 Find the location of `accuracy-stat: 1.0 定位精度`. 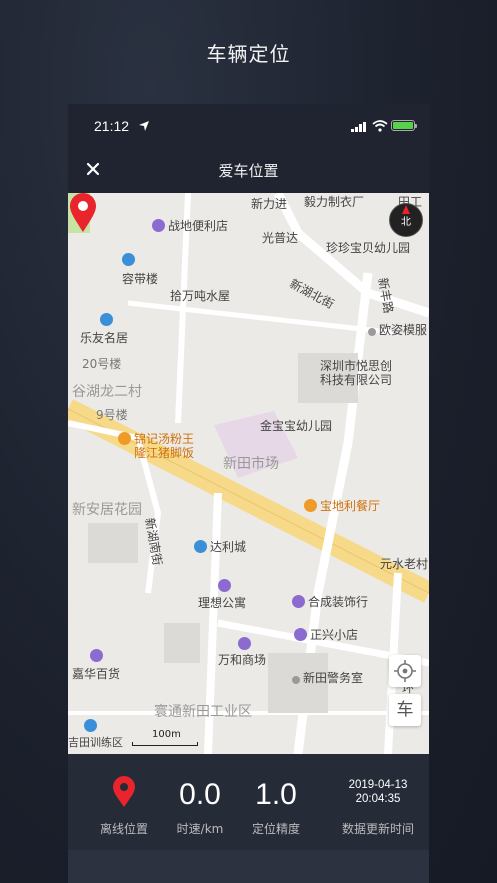

accuracy-stat: 1.0 定位精度 is located at coordinates (276, 802).